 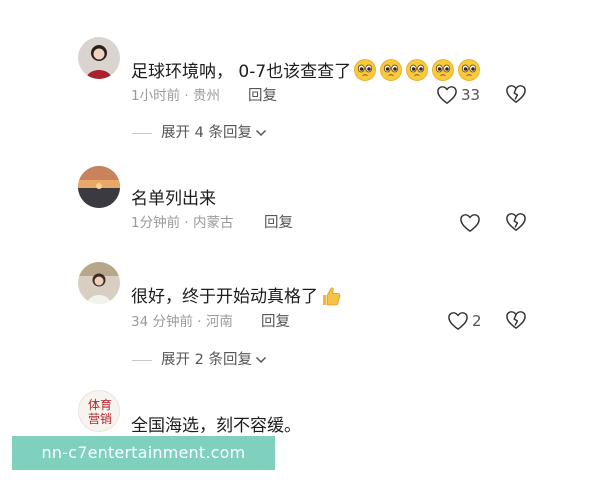 I want to click on like-button, so click(x=471, y=223).